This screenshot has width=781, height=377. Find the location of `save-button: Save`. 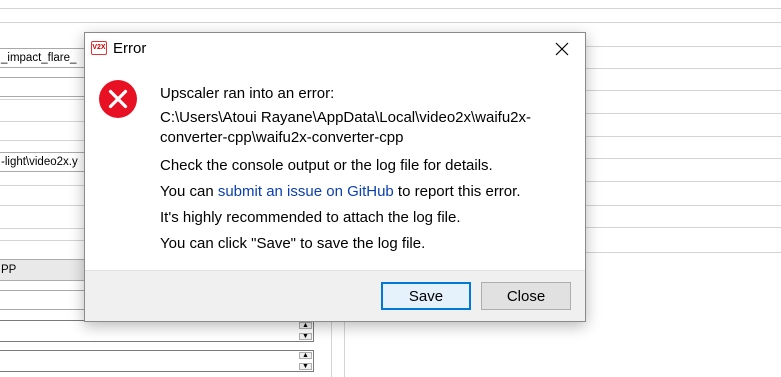

save-button: Save is located at coordinates (426, 296).